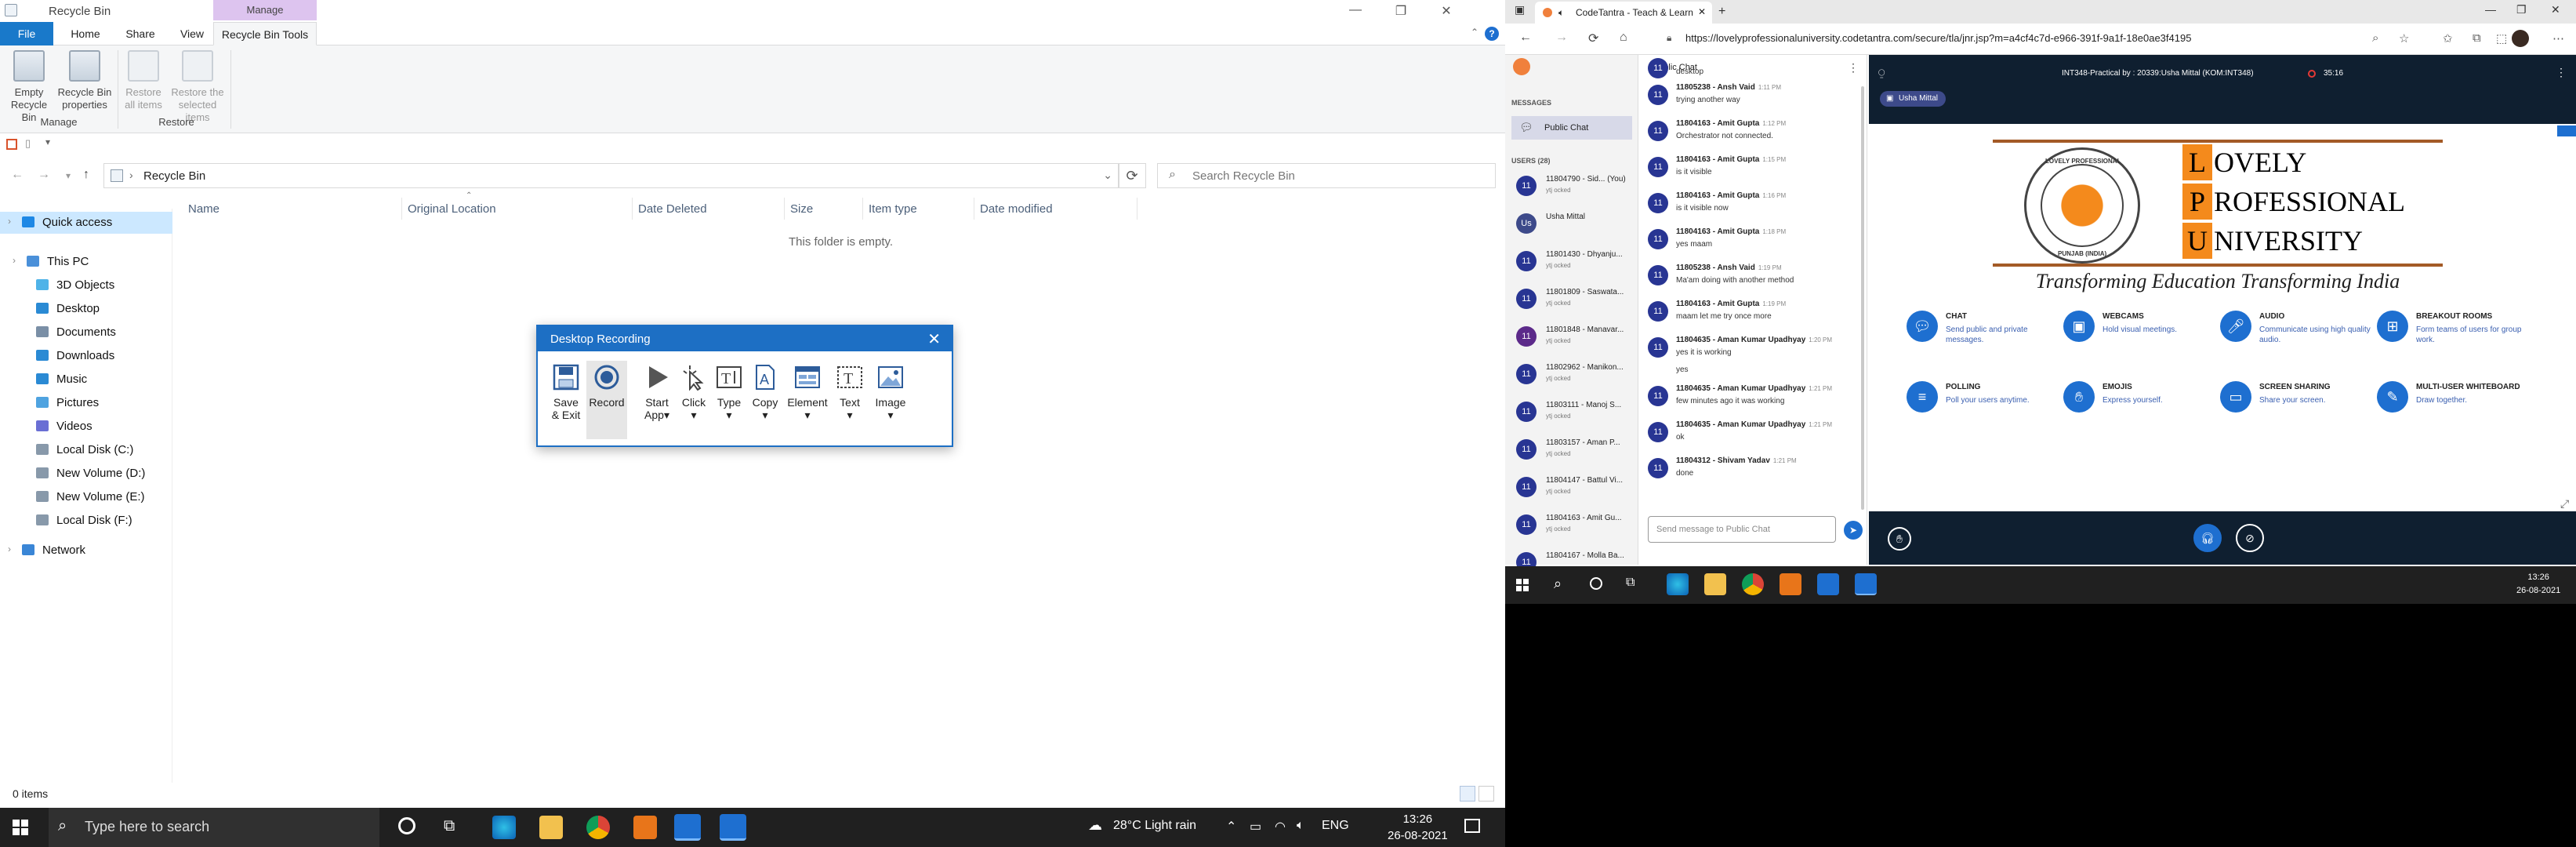 This screenshot has height=847, width=2576. What do you see at coordinates (86, 380) in the screenshot?
I see `nav-item: Music` at bounding box center [86, 380].